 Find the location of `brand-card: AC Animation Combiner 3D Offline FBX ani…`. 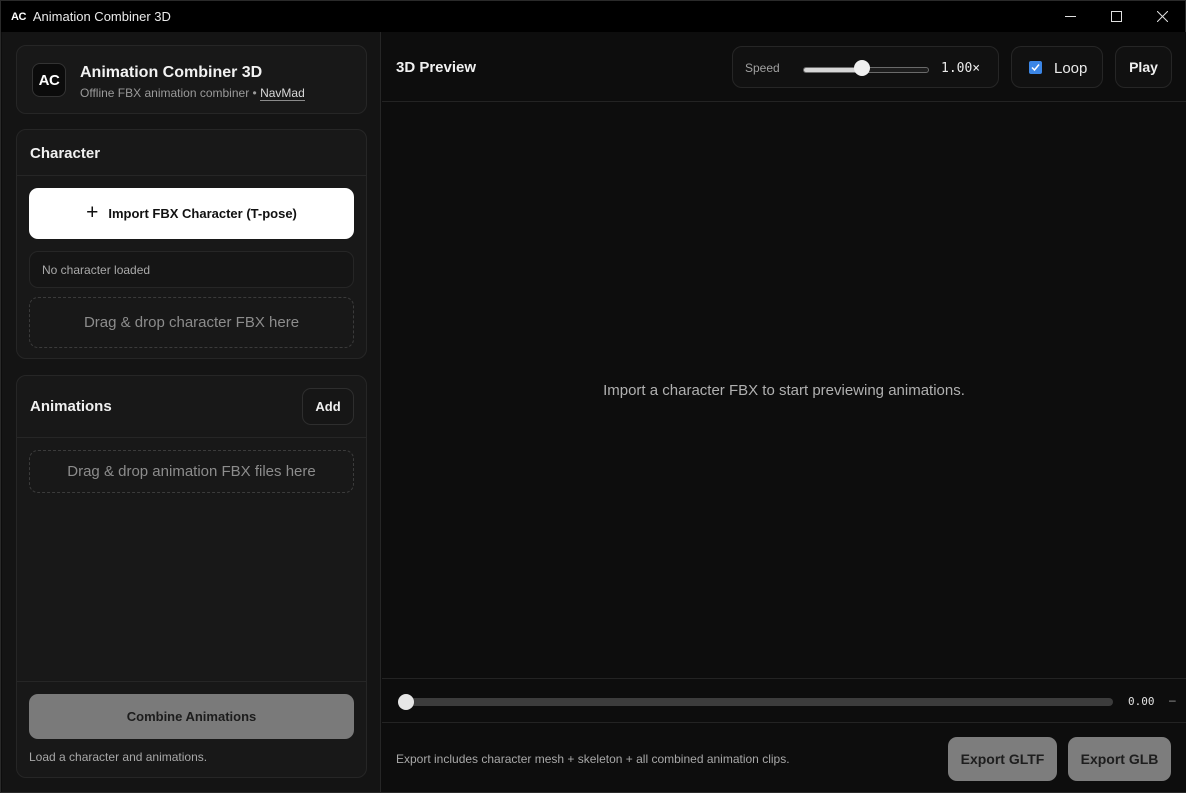

brand-card: AC Animation Combiner 3D Offline FBX ani… is located at coordinates (191, 79).